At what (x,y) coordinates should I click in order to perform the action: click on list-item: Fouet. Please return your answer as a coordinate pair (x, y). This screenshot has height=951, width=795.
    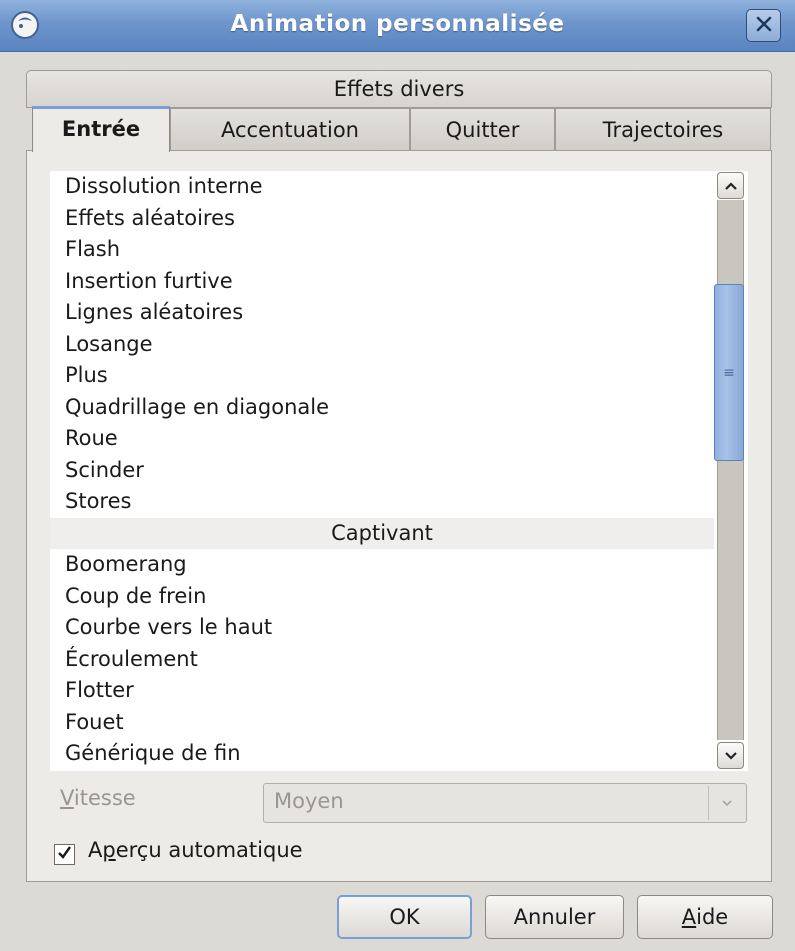
    Looking at the image, I should click on (382, 723).